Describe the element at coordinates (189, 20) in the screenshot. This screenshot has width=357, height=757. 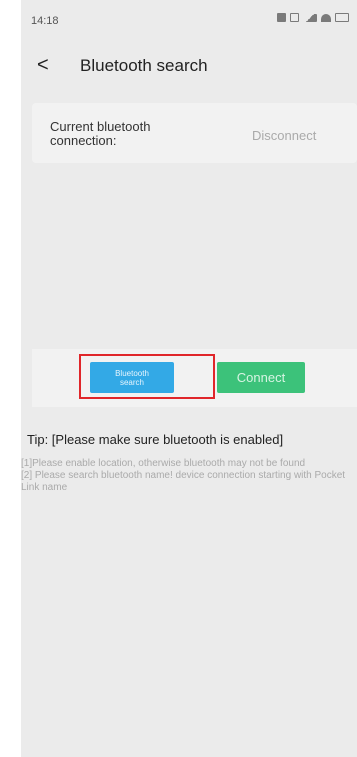
I see `status-bar: 14:18` at that location.